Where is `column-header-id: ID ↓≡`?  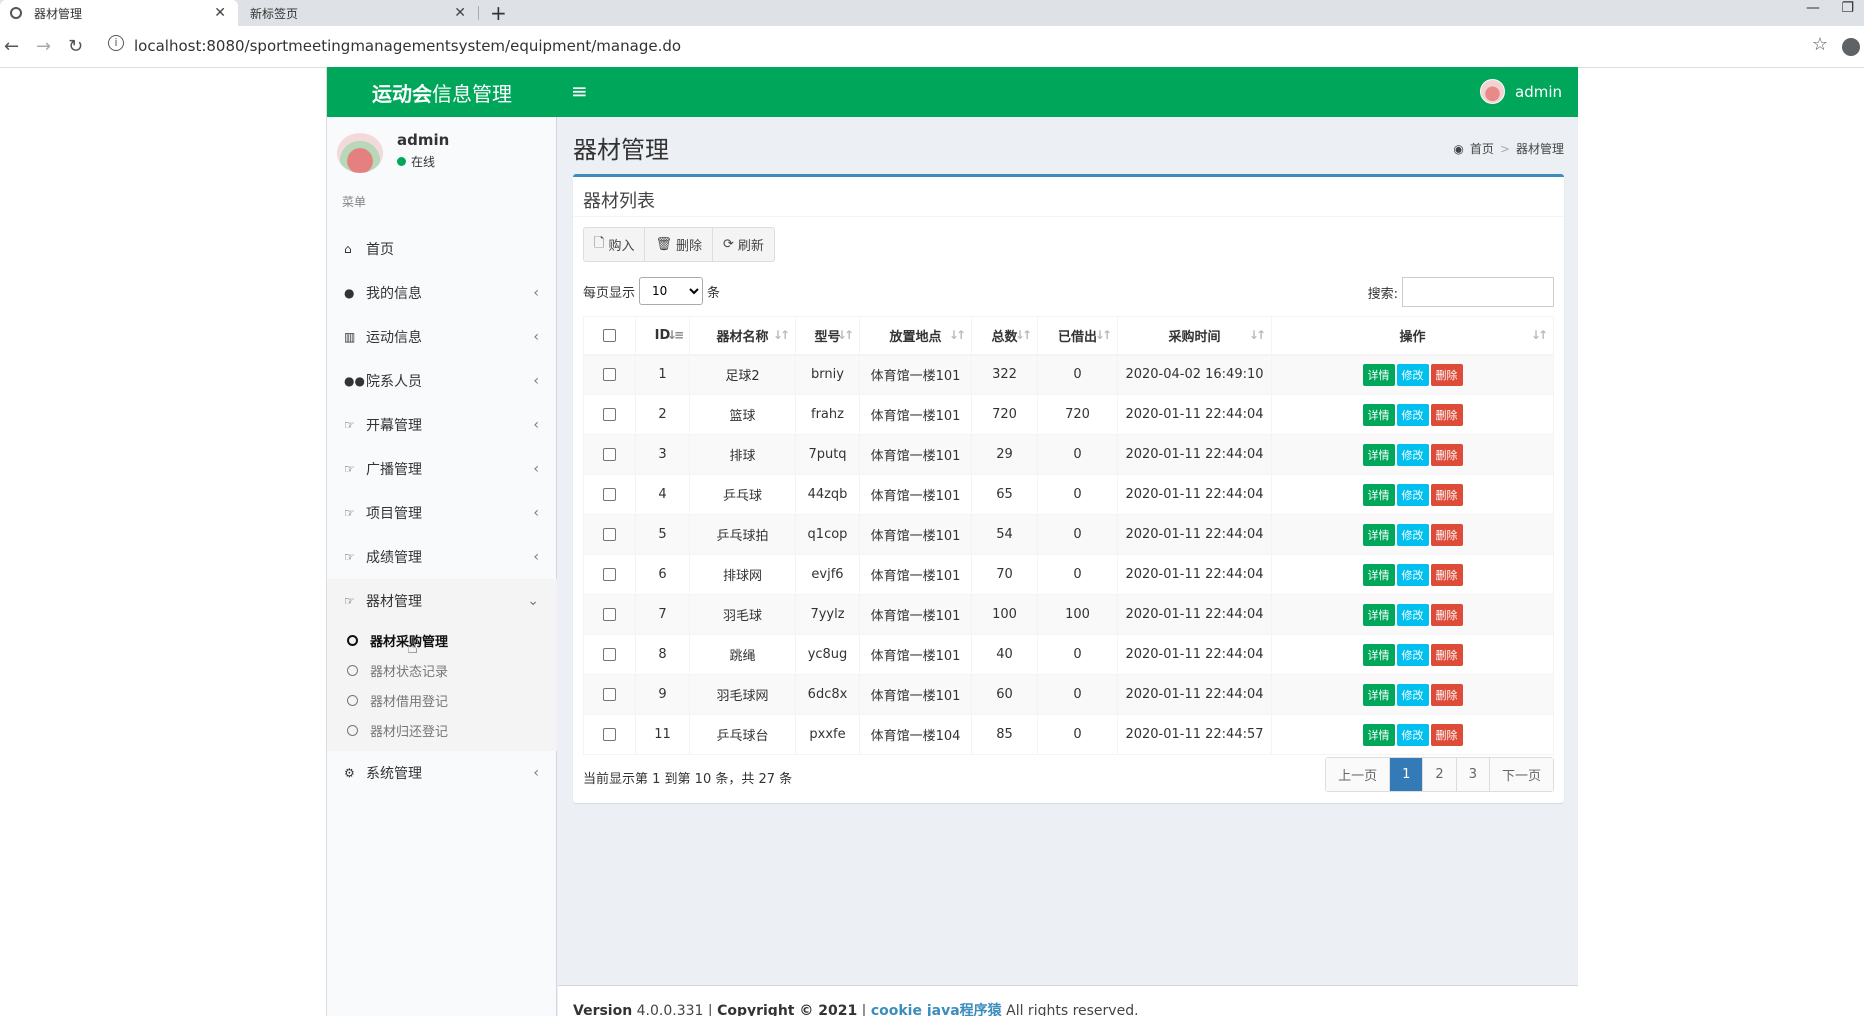
column-header-id: ID ↓≡ is located at coordinates (662, 336).